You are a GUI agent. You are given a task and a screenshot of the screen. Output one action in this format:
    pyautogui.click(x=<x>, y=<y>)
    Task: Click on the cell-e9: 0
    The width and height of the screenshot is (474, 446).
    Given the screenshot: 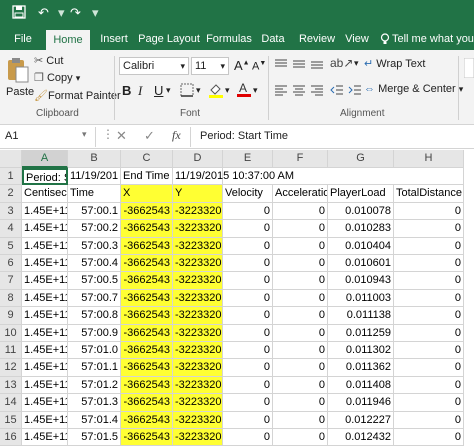 What is the action you would take?
    pyautogui.click(x=248, y=316)
    